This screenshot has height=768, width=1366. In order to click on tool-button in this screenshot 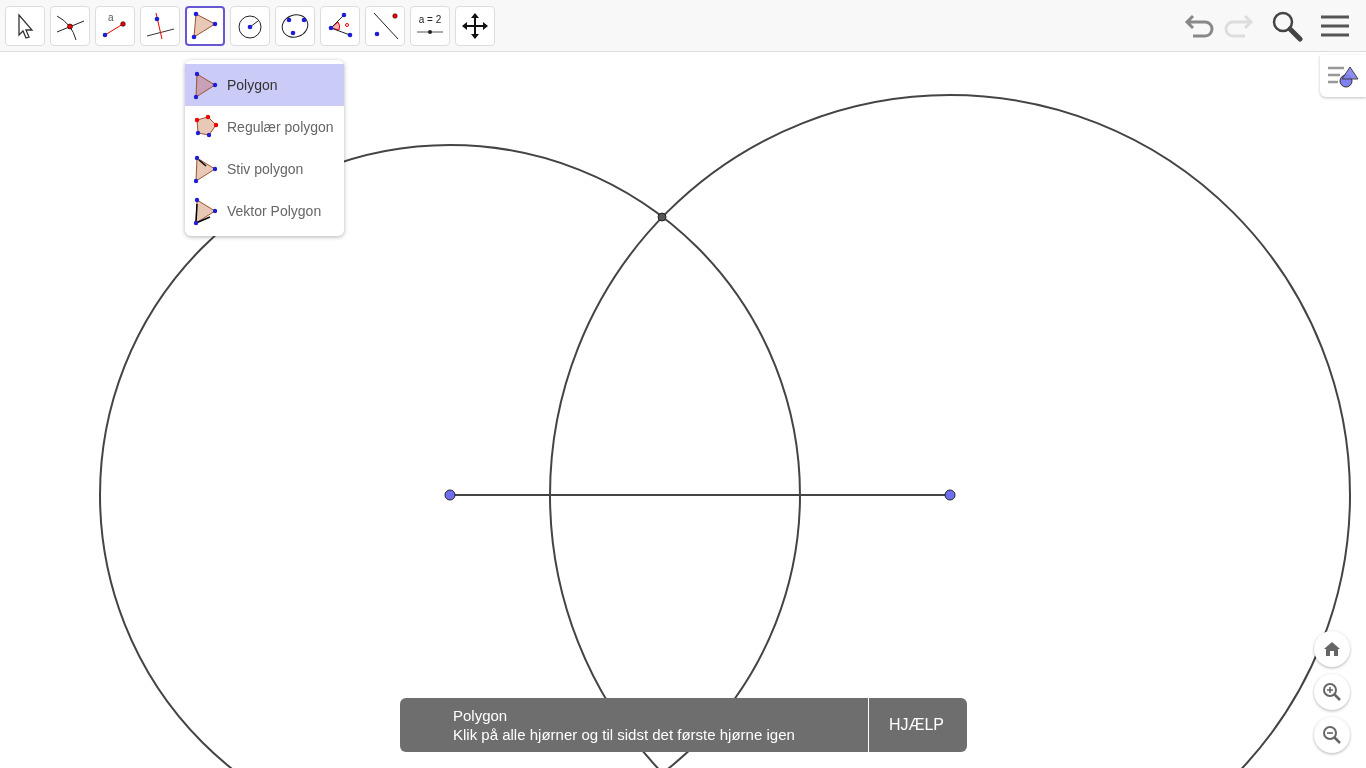, I will do `click(205, 25)`.